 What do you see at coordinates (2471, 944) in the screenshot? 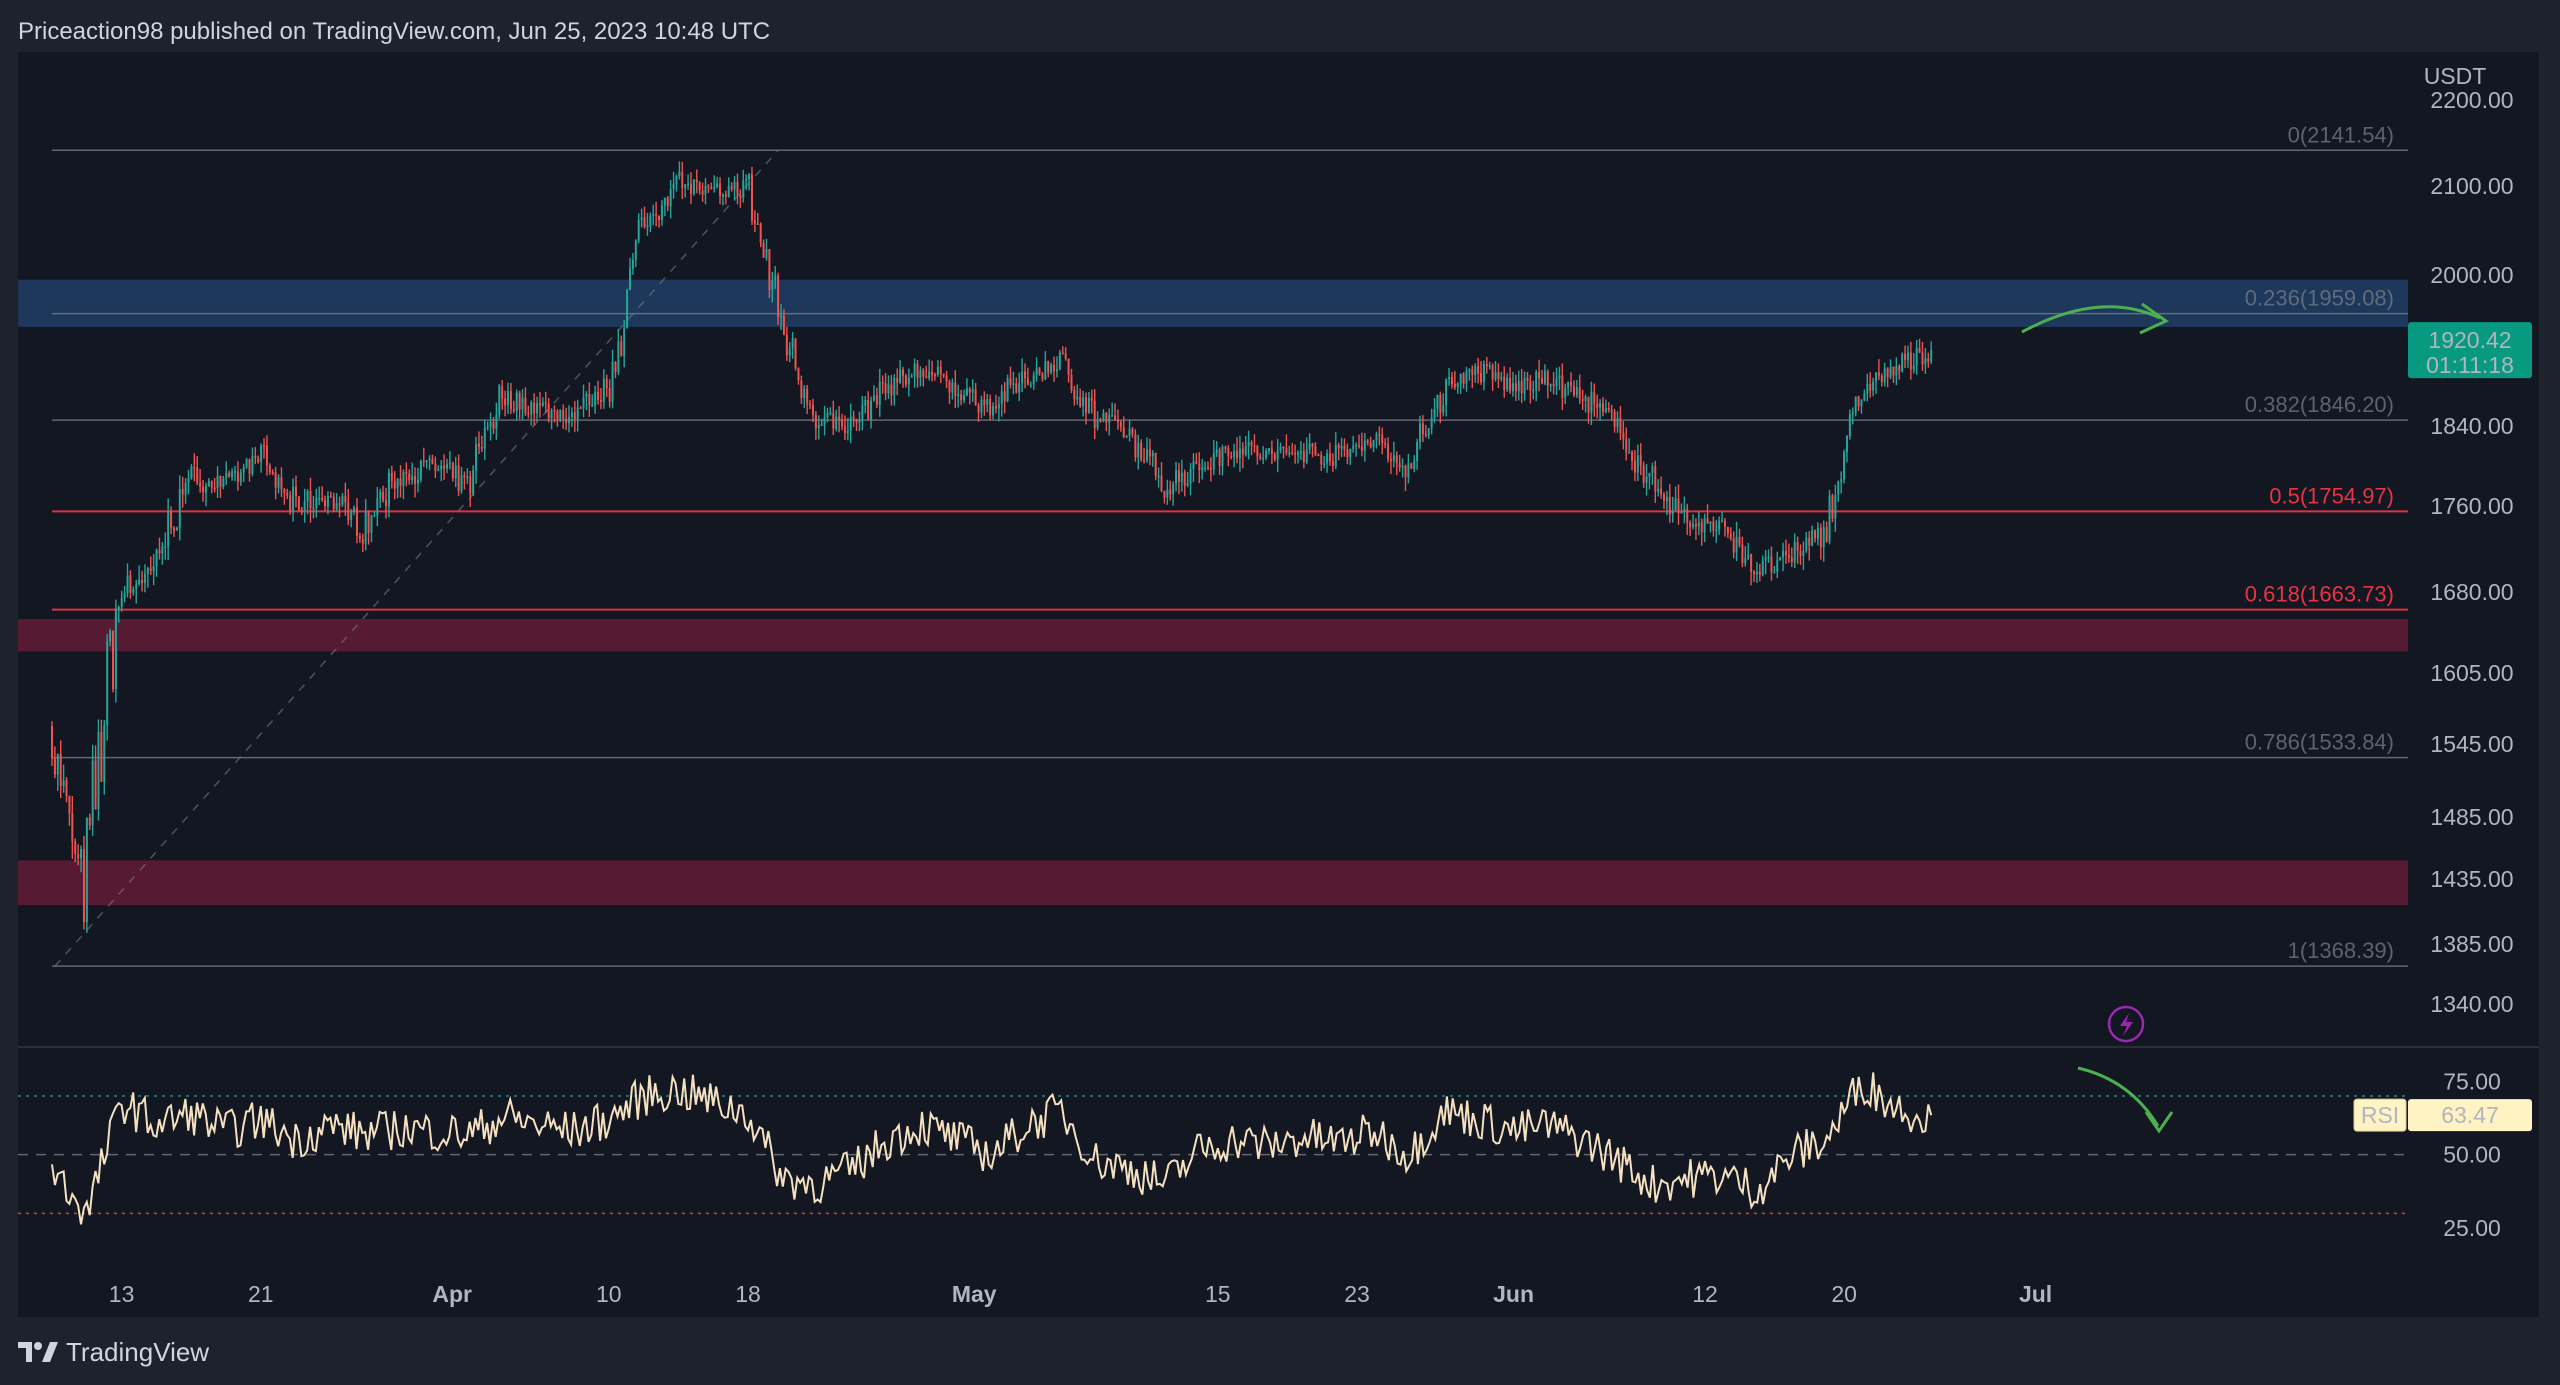
I see `price-tick-label: 1385.00` at bounding box center [2471, 944].